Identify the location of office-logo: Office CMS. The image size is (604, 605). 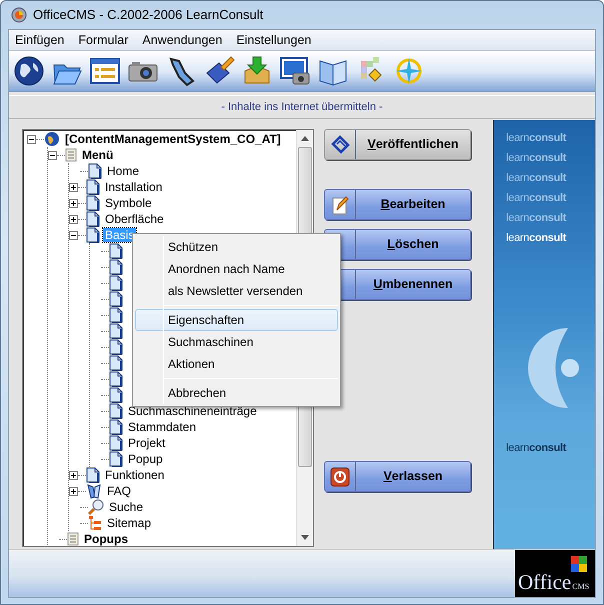
(555, 573).